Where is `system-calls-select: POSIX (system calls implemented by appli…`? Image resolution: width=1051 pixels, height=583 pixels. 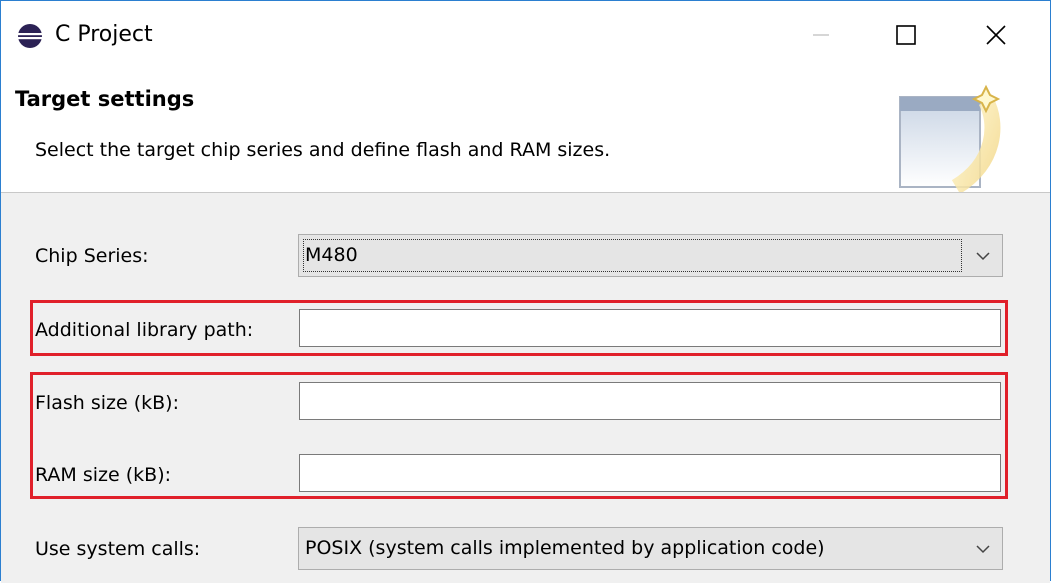
system-calls-select: POSIX (system calls implemented by appli… is located at coordinates (650, 548).